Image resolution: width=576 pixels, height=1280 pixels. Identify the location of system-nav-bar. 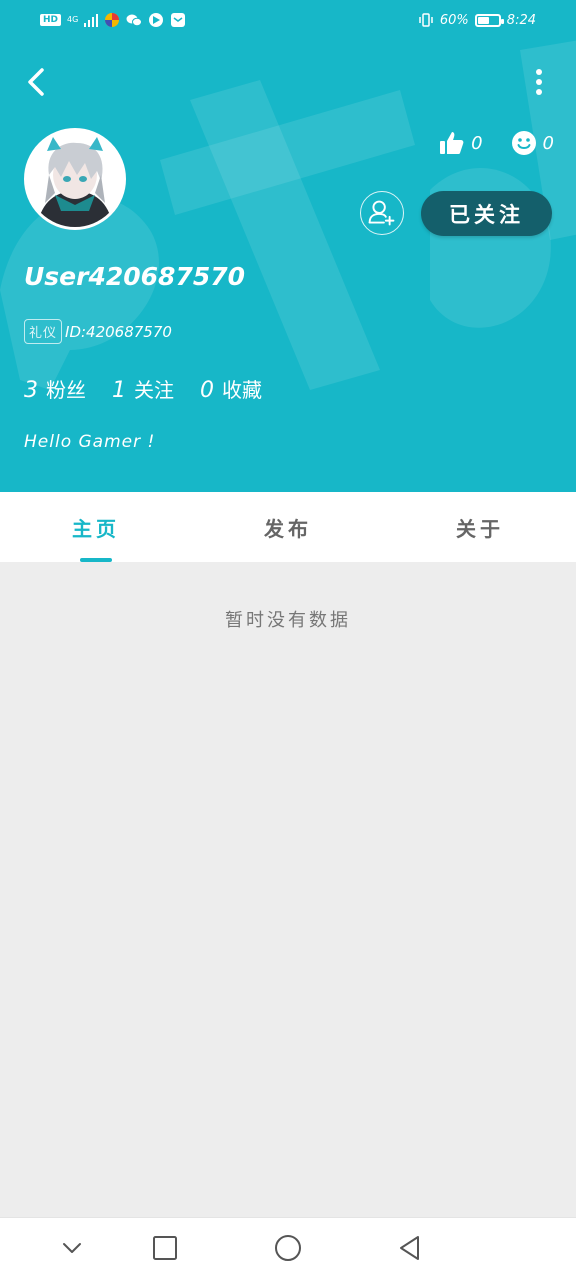
(288, 1248).